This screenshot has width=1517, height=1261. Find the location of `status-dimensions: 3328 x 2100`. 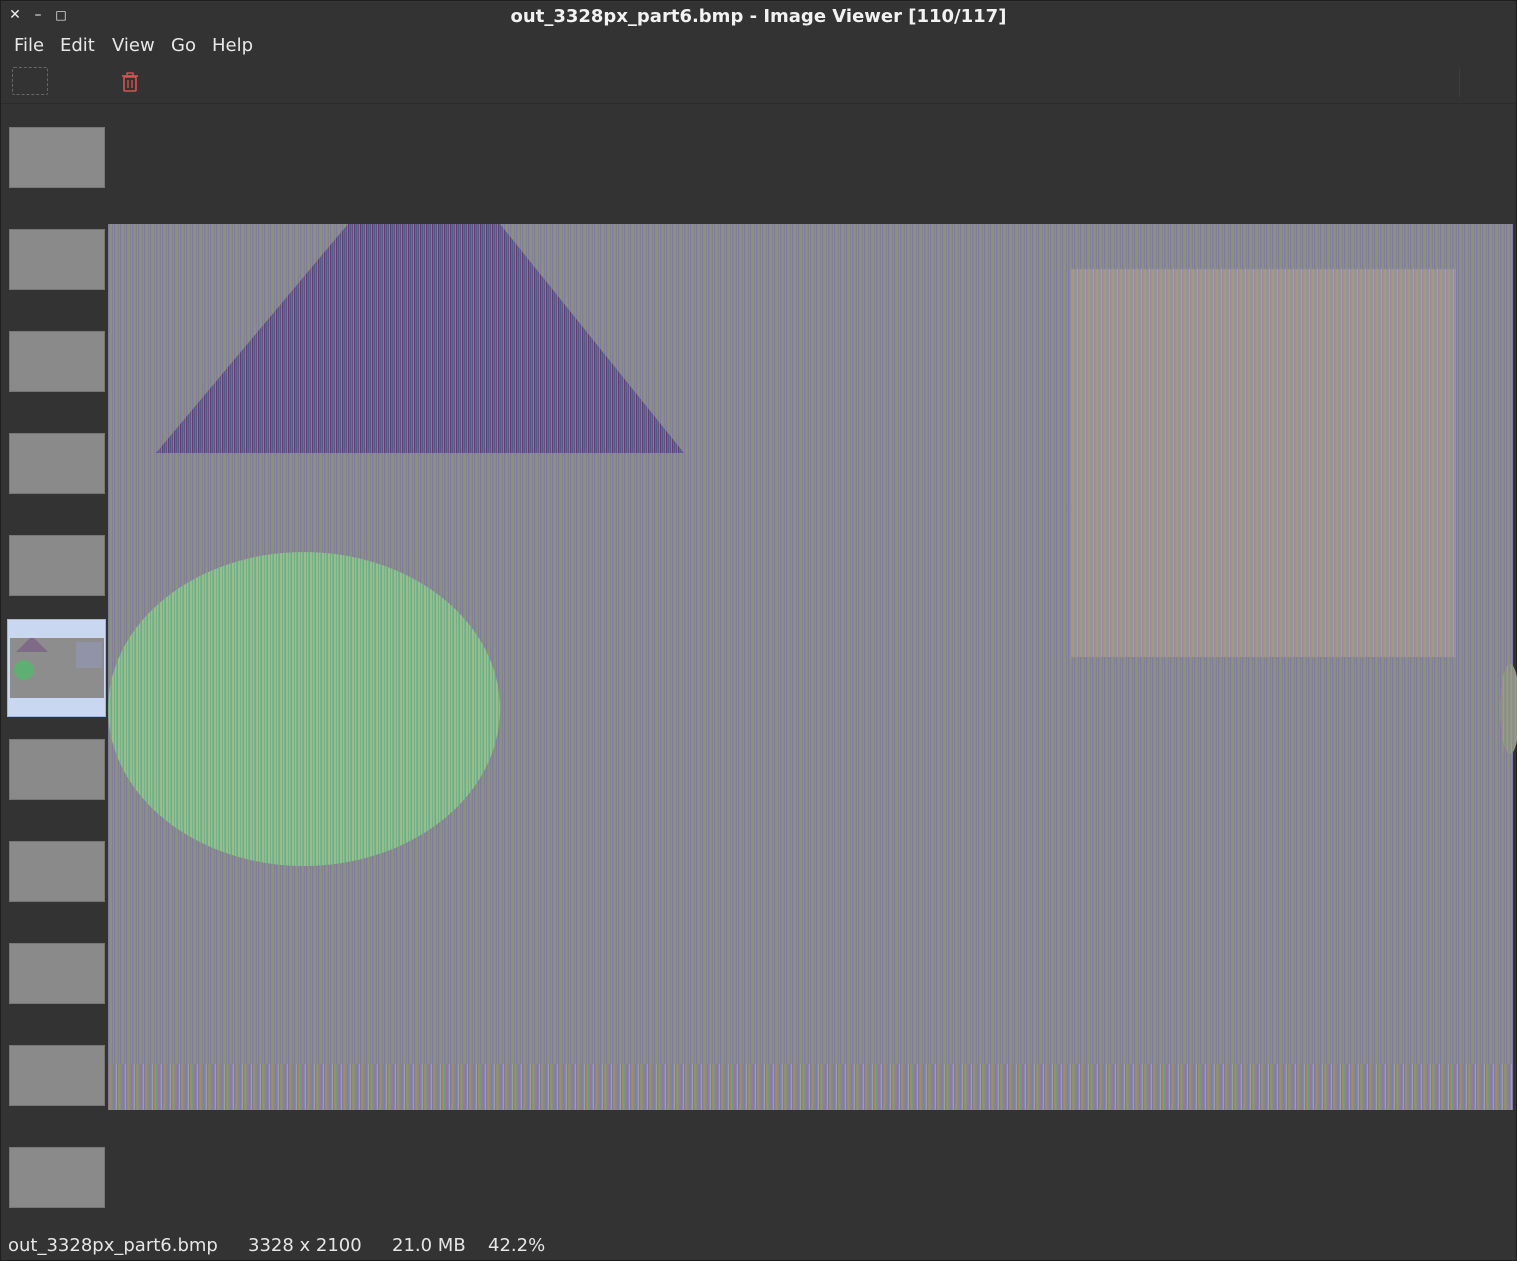

status-dimensions: 3328 x 2100 is located at coordinates (305, 1245).